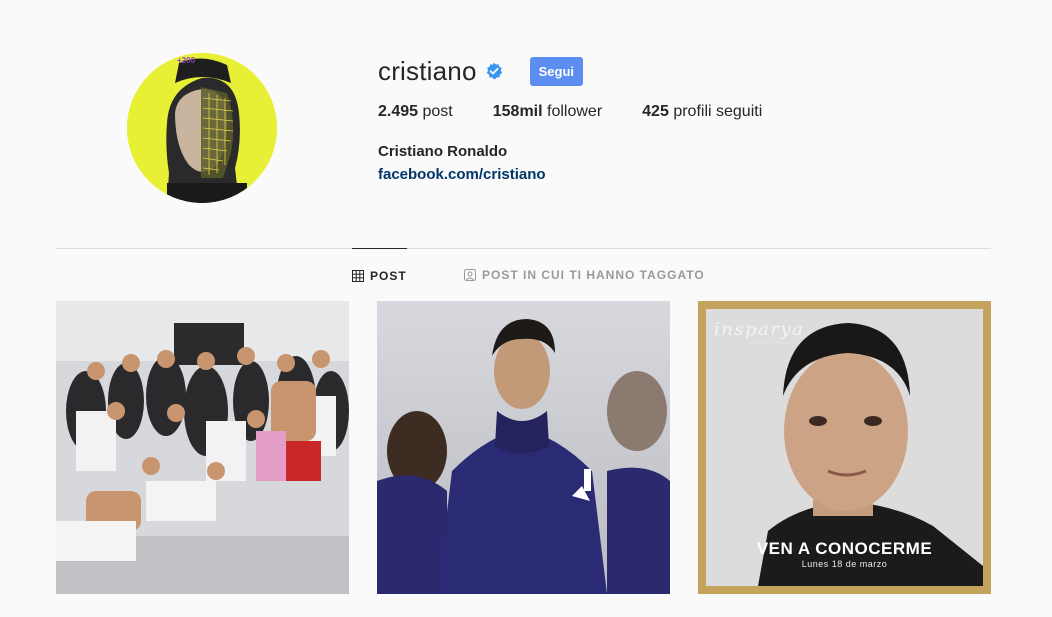 The image size is (1052, 617). What do you see at coordinates (844, 548) in the screenshot?
I see `promo-title: VEN A CONOCERME` at bounding box center [844, 548].